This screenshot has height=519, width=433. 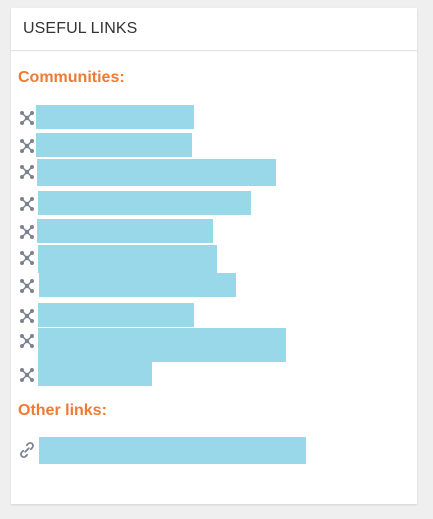 What do you see at coordinates (214, 29) in the screenshot?
I see `card-header: USEFUL LINKS` at bounding box center [214, 29].